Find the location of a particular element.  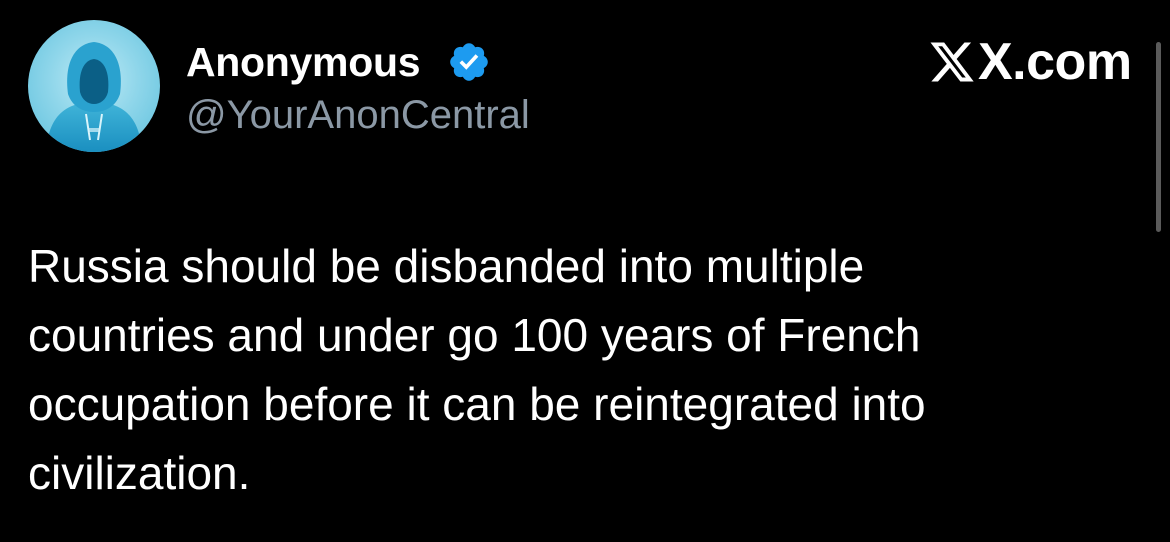

avatar is located at coordinates (94, 86).